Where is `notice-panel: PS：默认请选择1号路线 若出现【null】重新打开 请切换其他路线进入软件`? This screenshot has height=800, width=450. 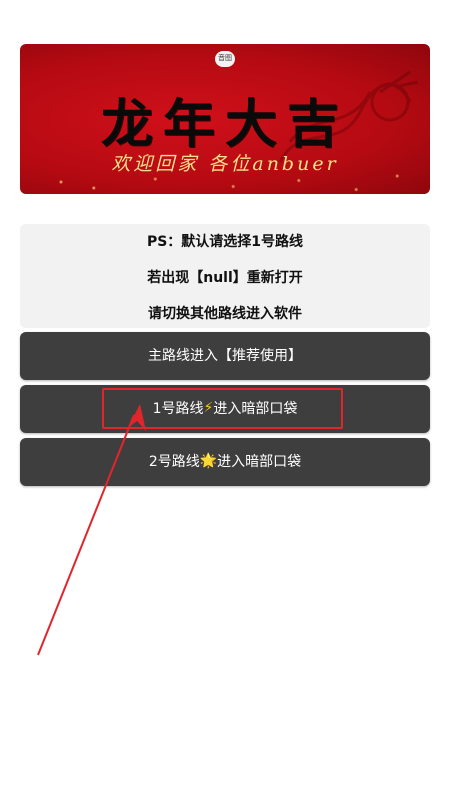 notice-panel: PS：默认请选择1号路线 若出现【null】重新打开 请切换其他路线进入软件 is located at coordinates (225, 276).